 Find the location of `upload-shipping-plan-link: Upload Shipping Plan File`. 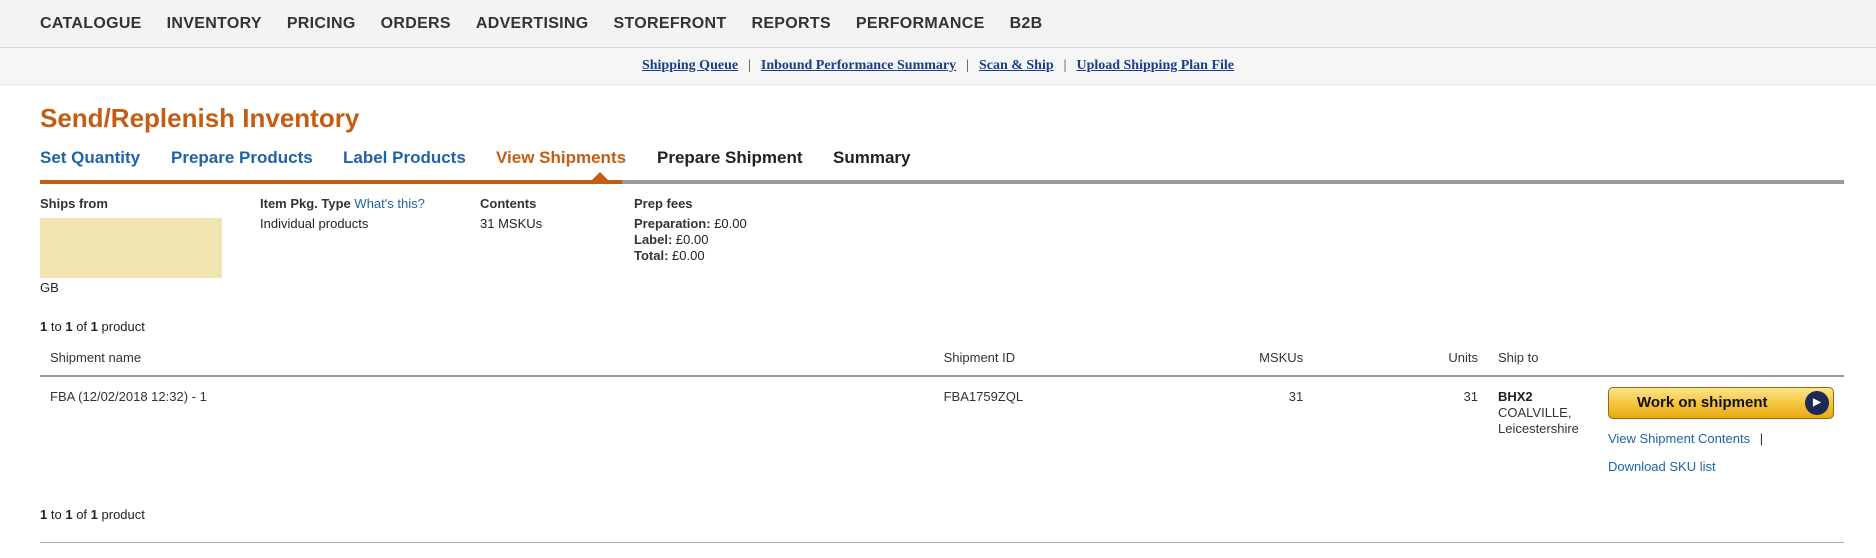

upload-shipping-plan-link: Upload Shipping Plan File is located at coordinates (1155, 66).